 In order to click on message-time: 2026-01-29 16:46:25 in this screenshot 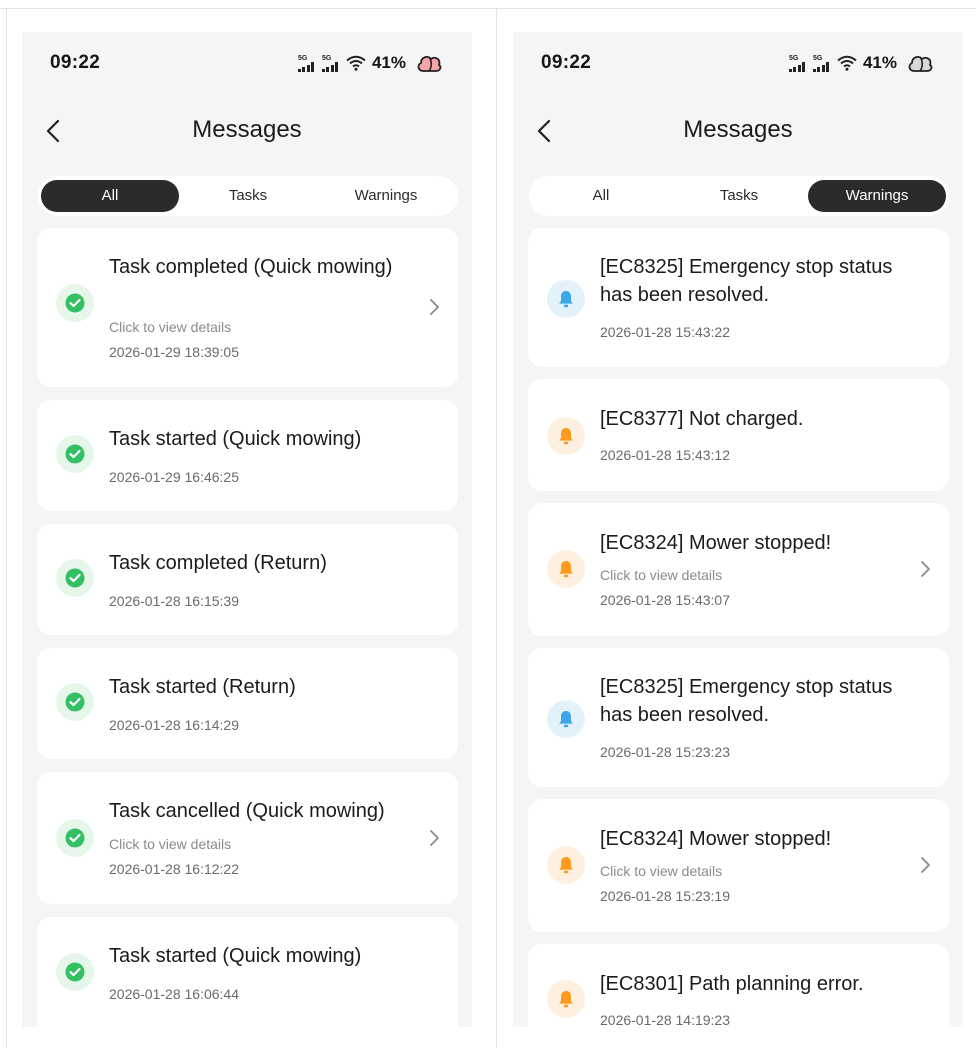, I will do `click(174, 477)`.